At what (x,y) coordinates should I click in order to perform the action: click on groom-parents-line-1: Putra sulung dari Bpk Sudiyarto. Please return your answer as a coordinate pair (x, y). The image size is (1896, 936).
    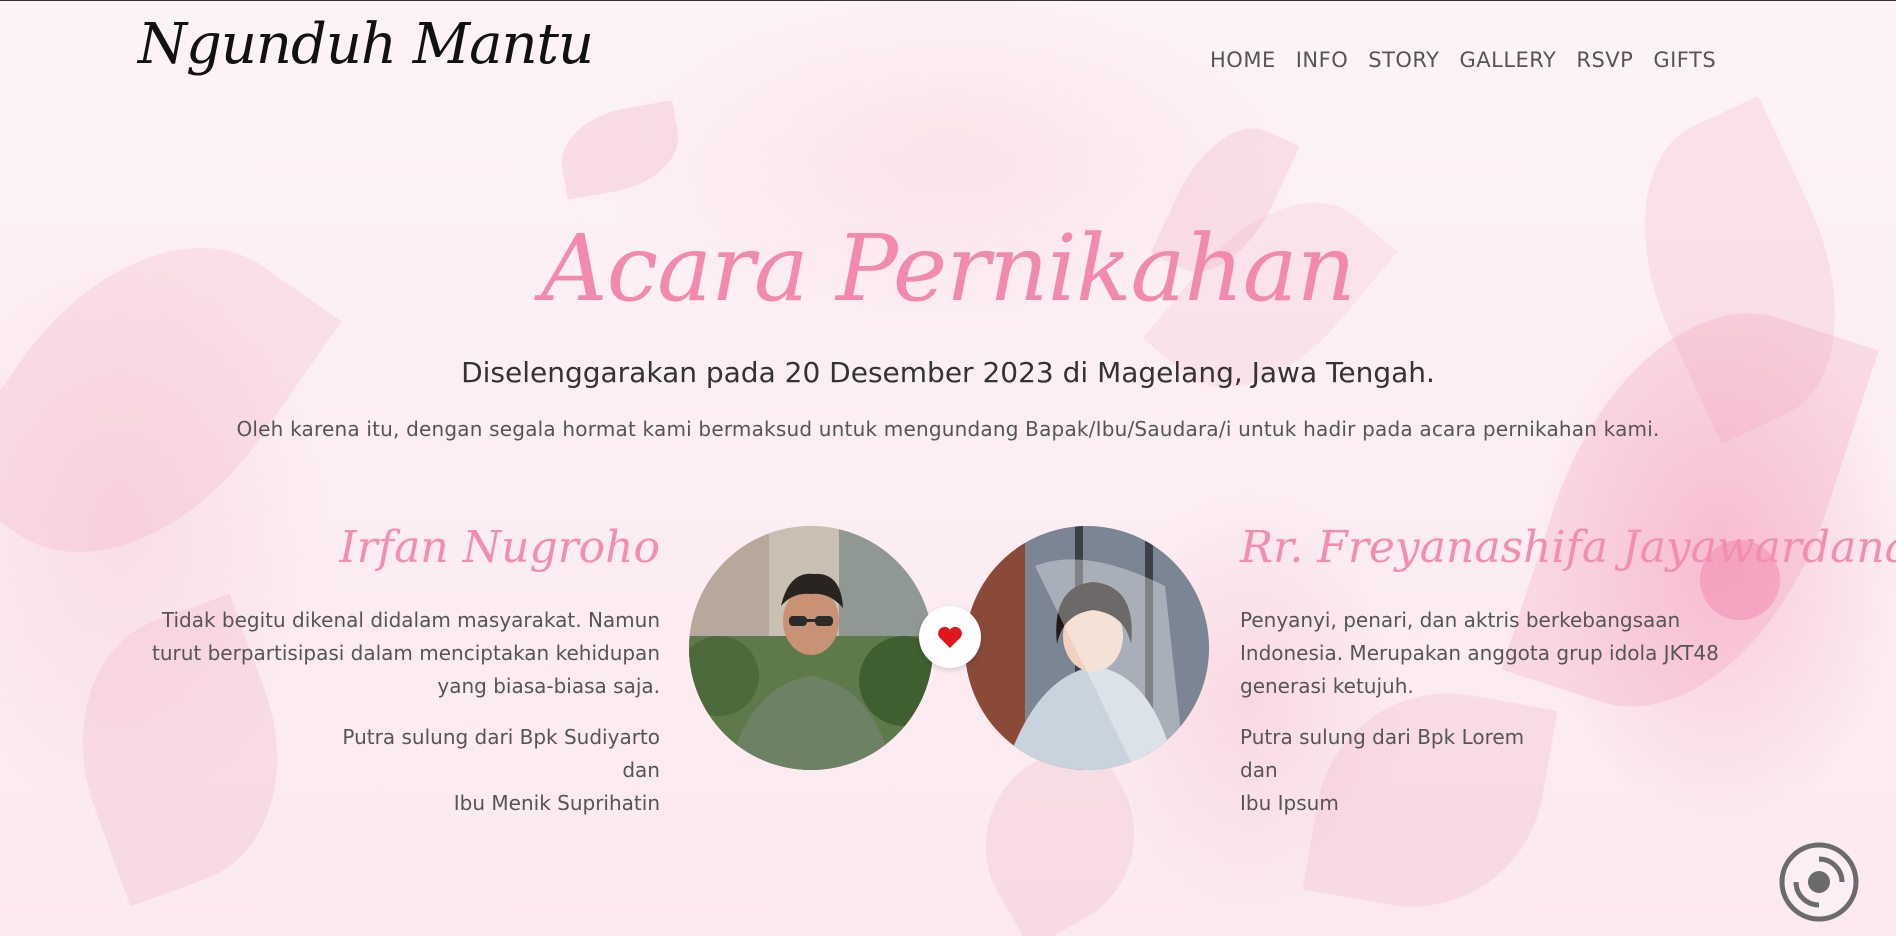
    Looking at the image, I should click on (501, 737).